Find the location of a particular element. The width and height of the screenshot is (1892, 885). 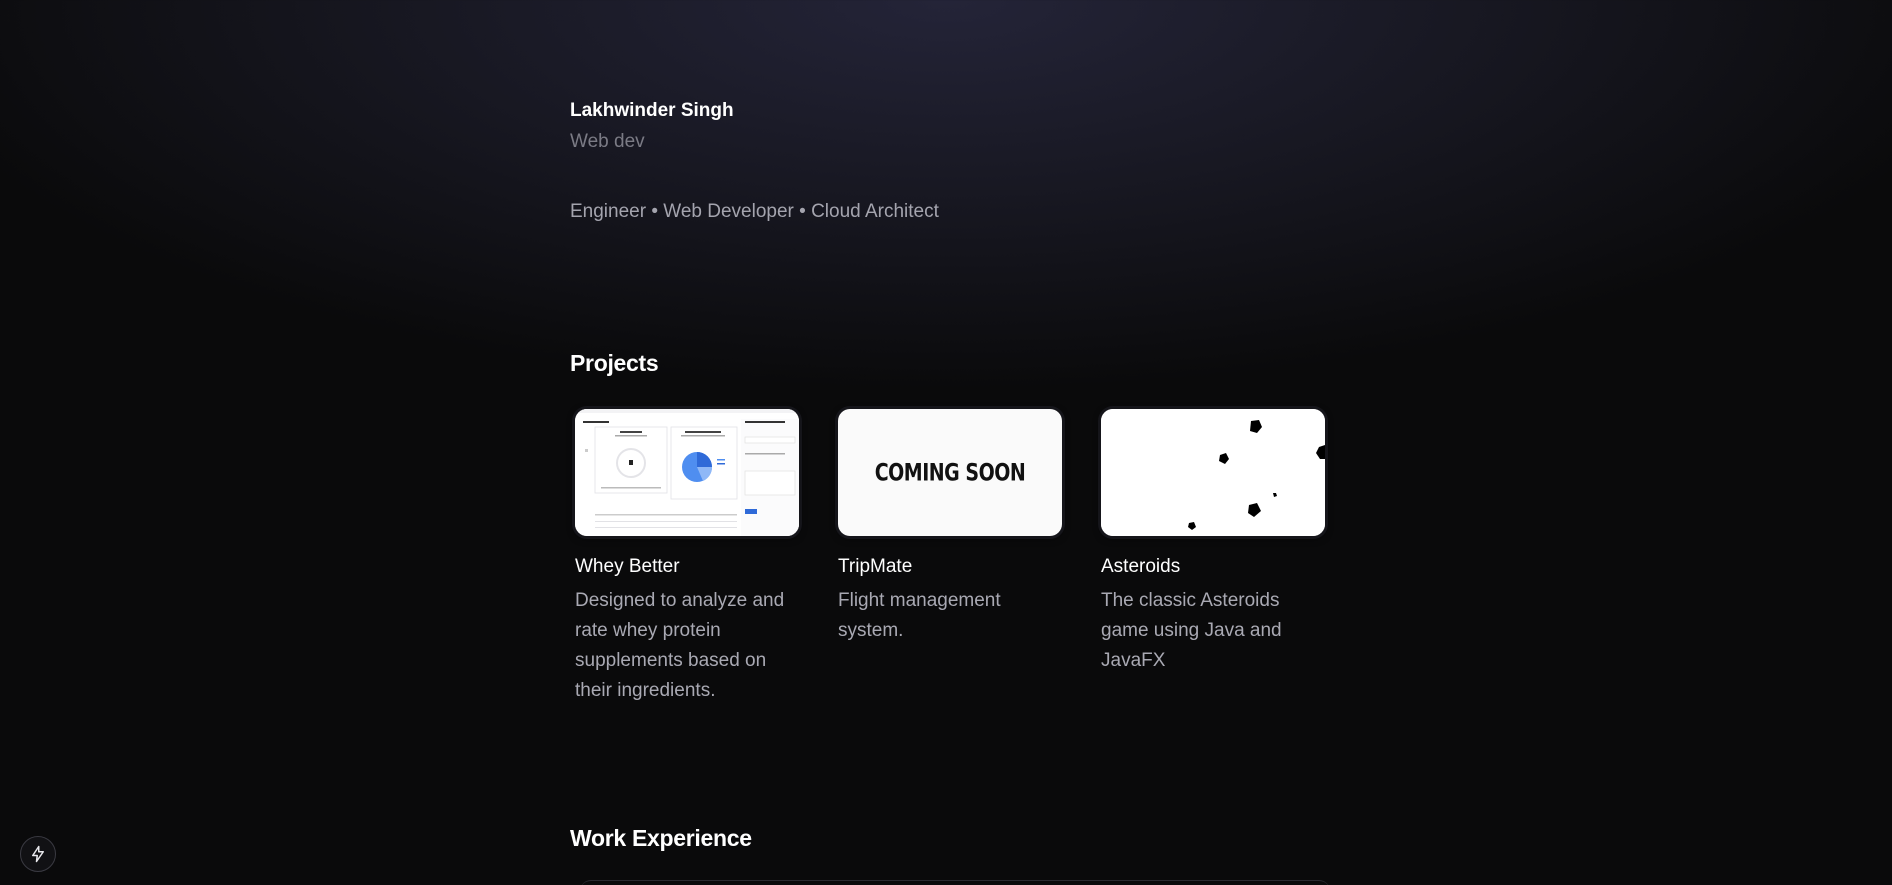

project-title: Whey Better is located at coordinates (687, 567).